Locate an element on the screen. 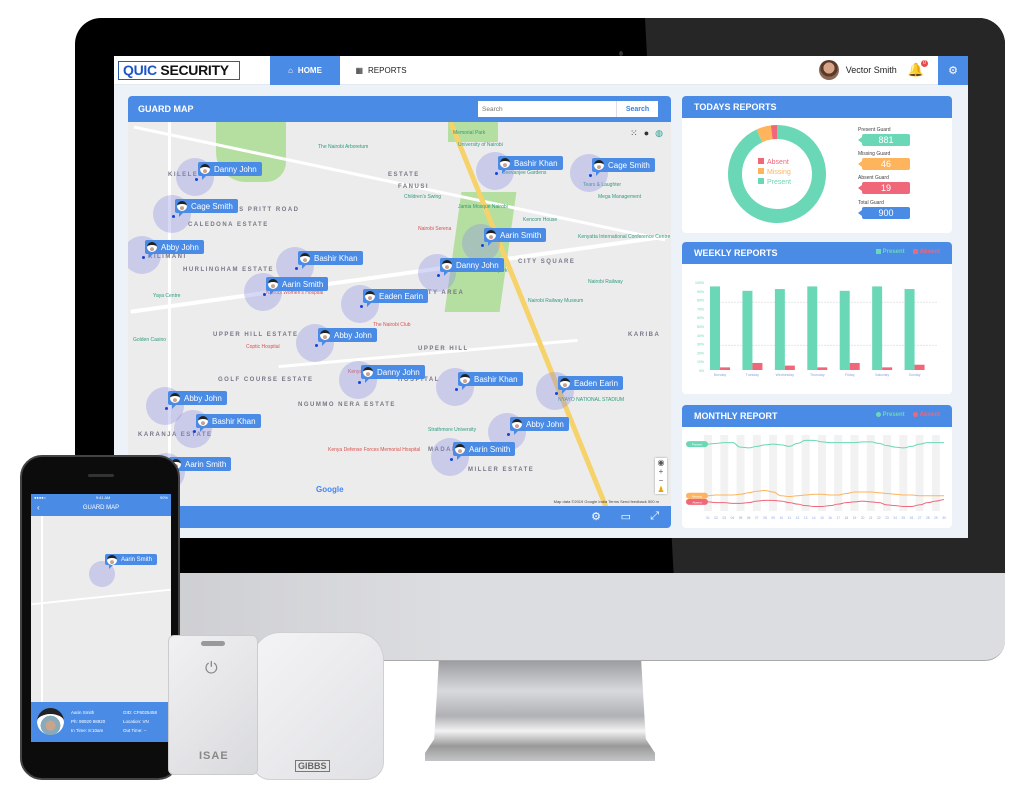 The height and width of the screenshot is (808, 1024). series-badge-label: Absent is located at coordinates (697, 502).